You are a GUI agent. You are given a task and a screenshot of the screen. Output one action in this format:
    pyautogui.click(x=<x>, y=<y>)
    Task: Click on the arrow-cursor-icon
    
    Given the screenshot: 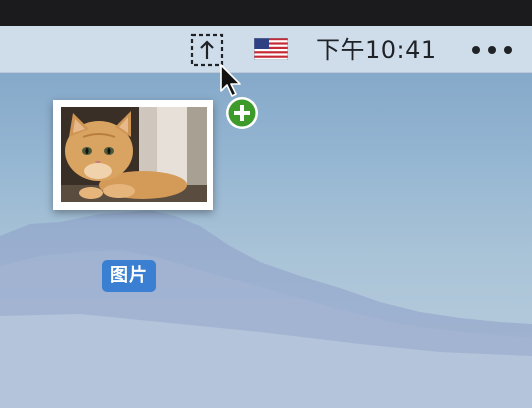 What is the action you would take?
    pyautogui.click(x=232, y=81)
    